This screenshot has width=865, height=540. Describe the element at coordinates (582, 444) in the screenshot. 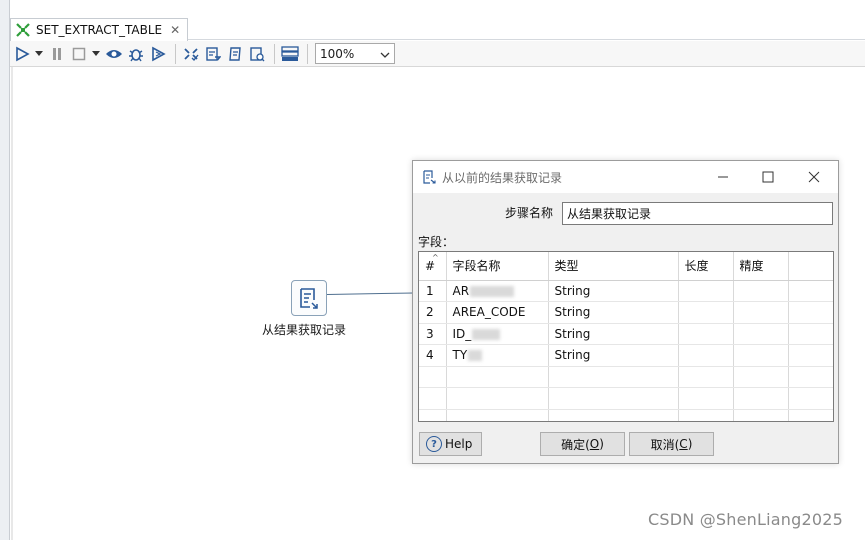

I see `ok-button: 确定(O)` at that location.